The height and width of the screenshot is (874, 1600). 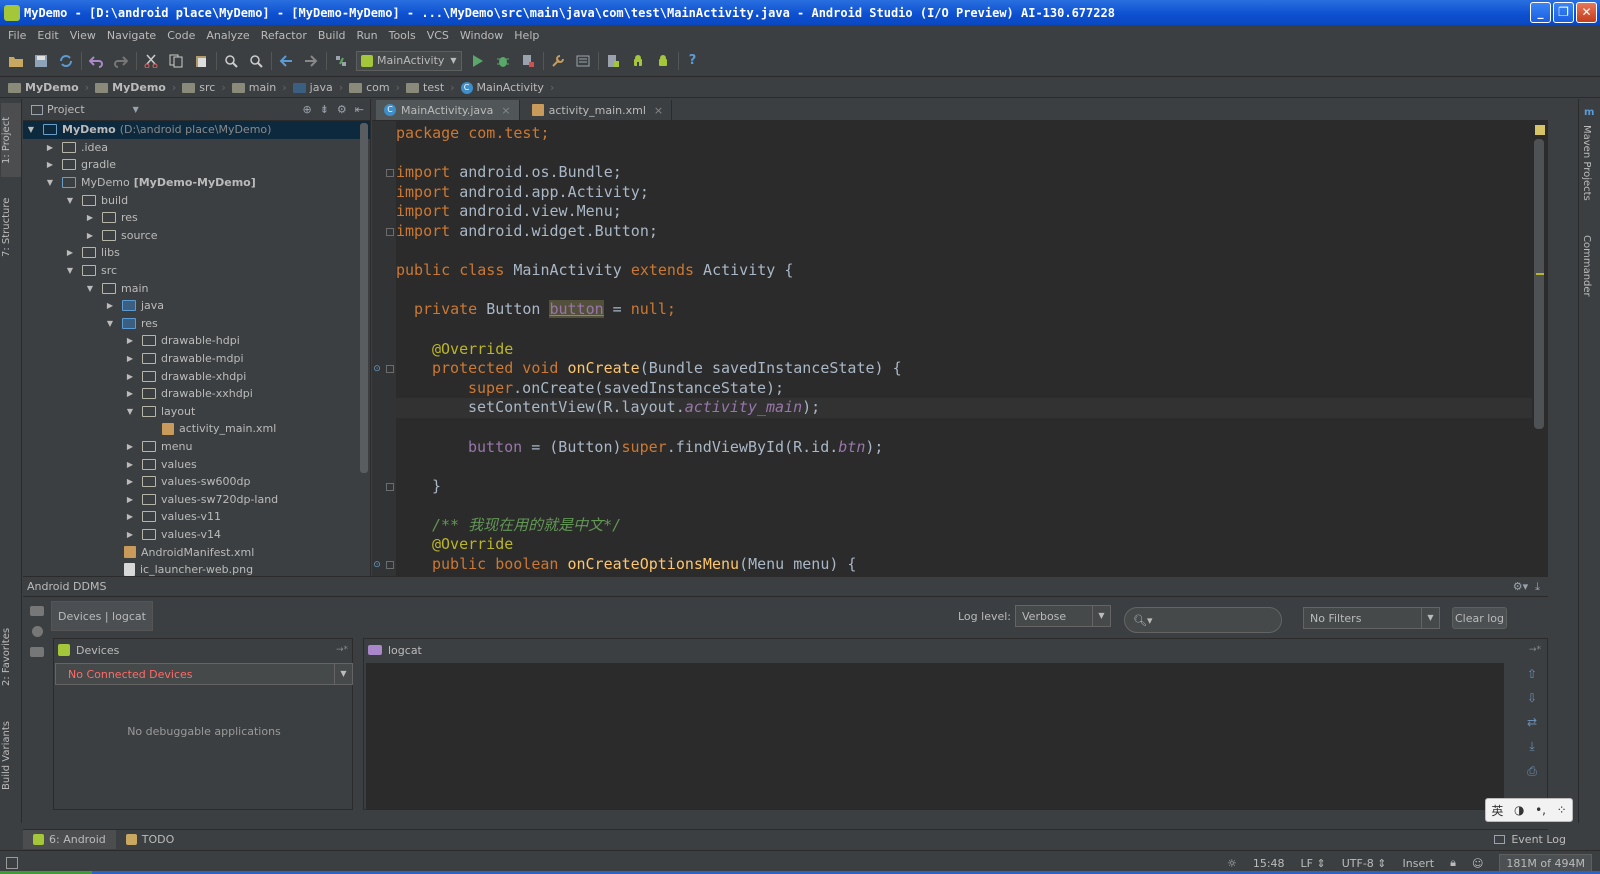 What do you see at coordinates (317, 87) in the screenshot?
I see `breadcrumb-item-java: java ›` at bounding box center [317, 87].